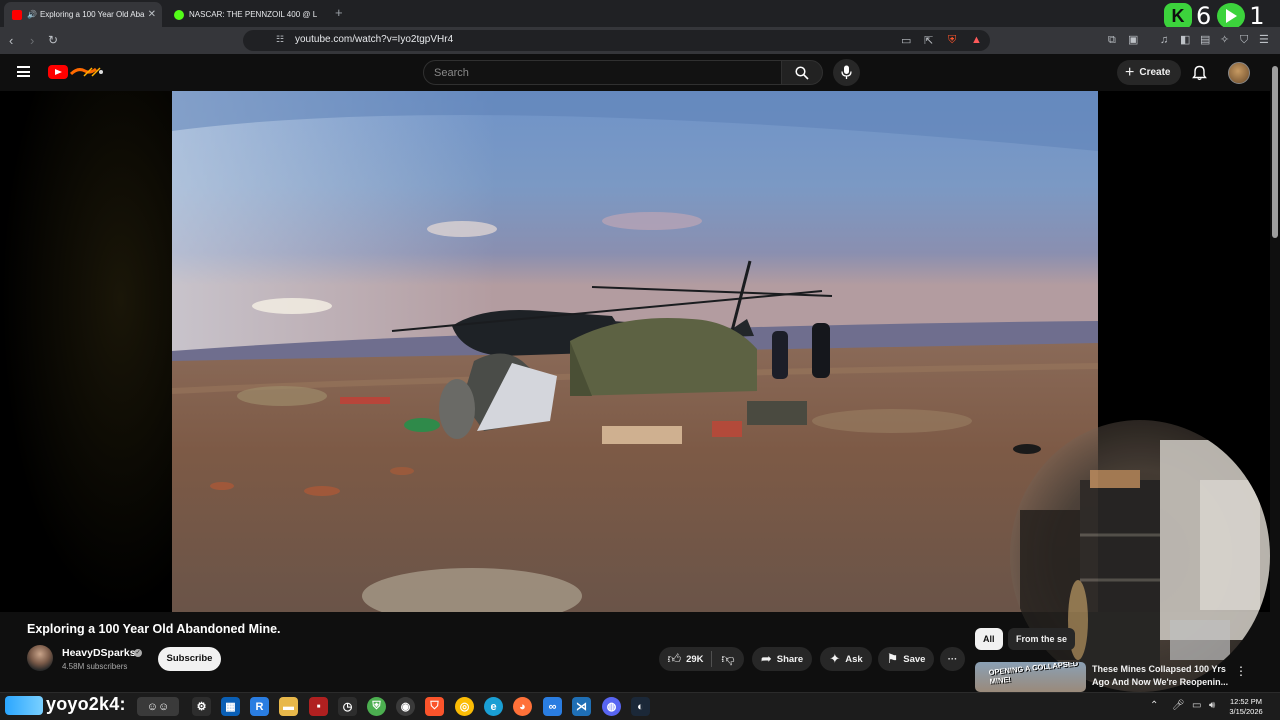 The width and height of the screenshot is (1280, 720). I want to click on plus-icon: +, so click(1130, 72).